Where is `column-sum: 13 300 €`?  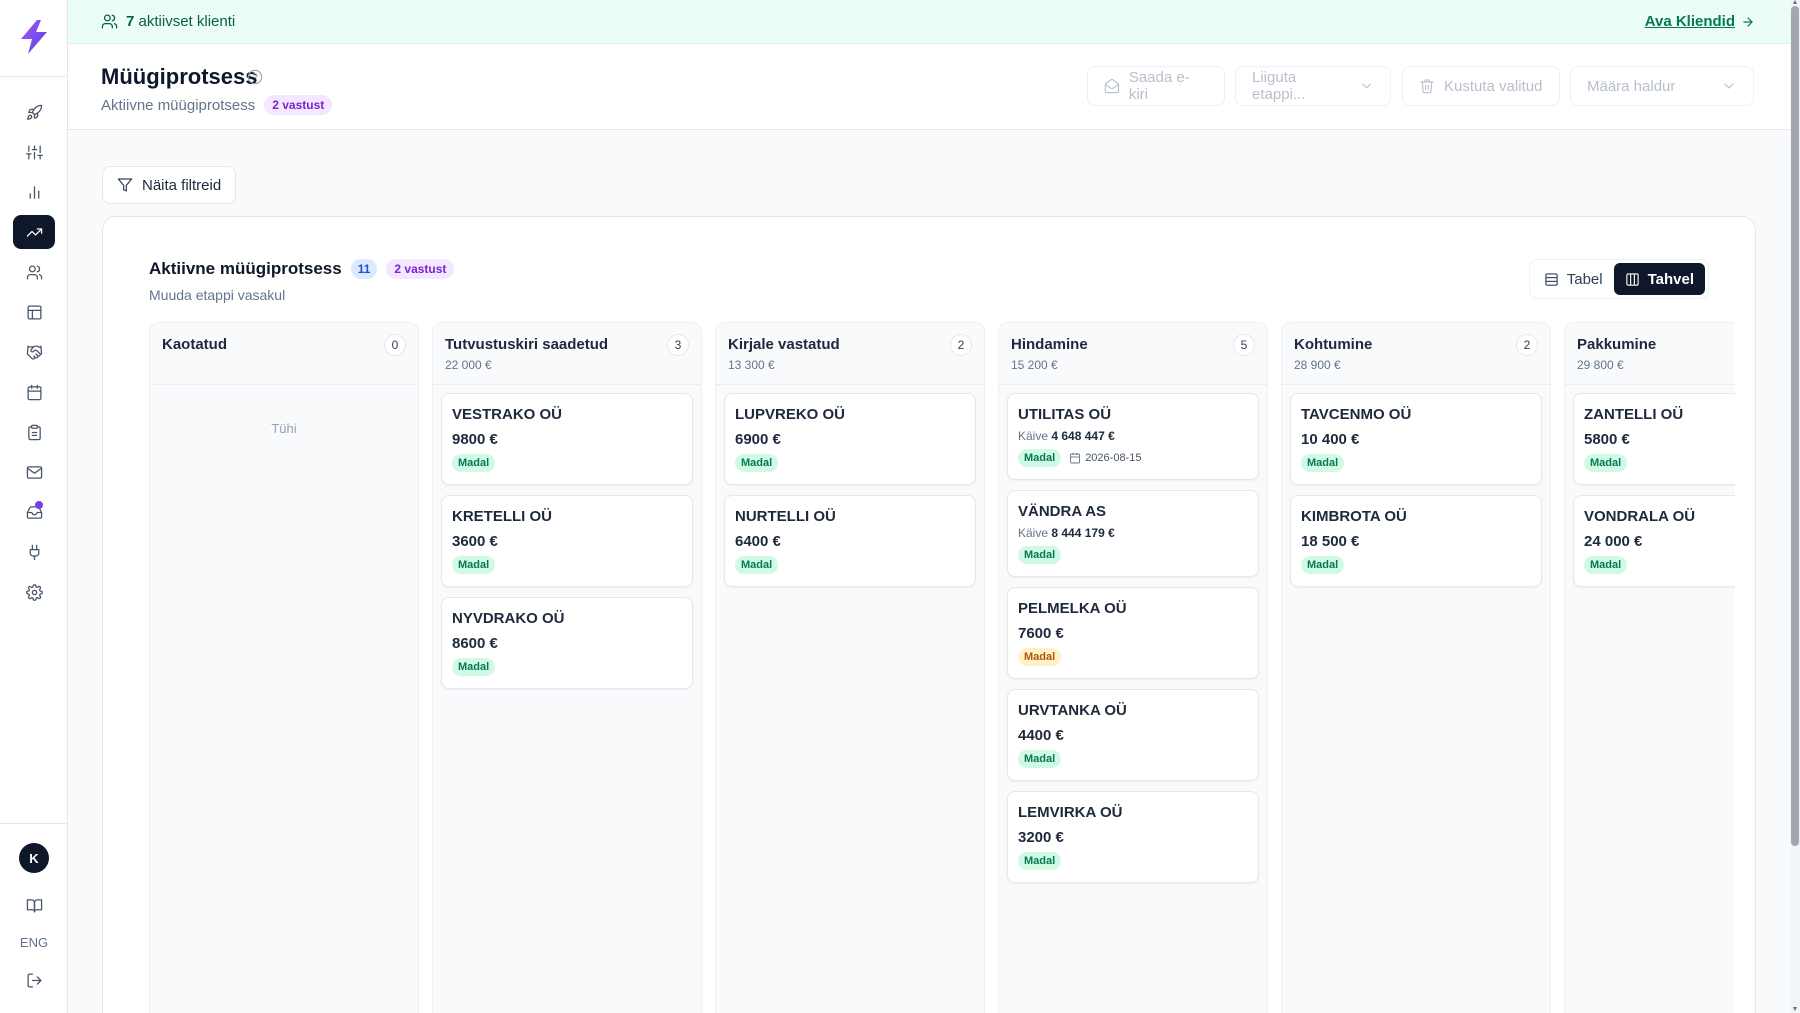 column-sum: 13 300 € is located at coordinates (751, 365).